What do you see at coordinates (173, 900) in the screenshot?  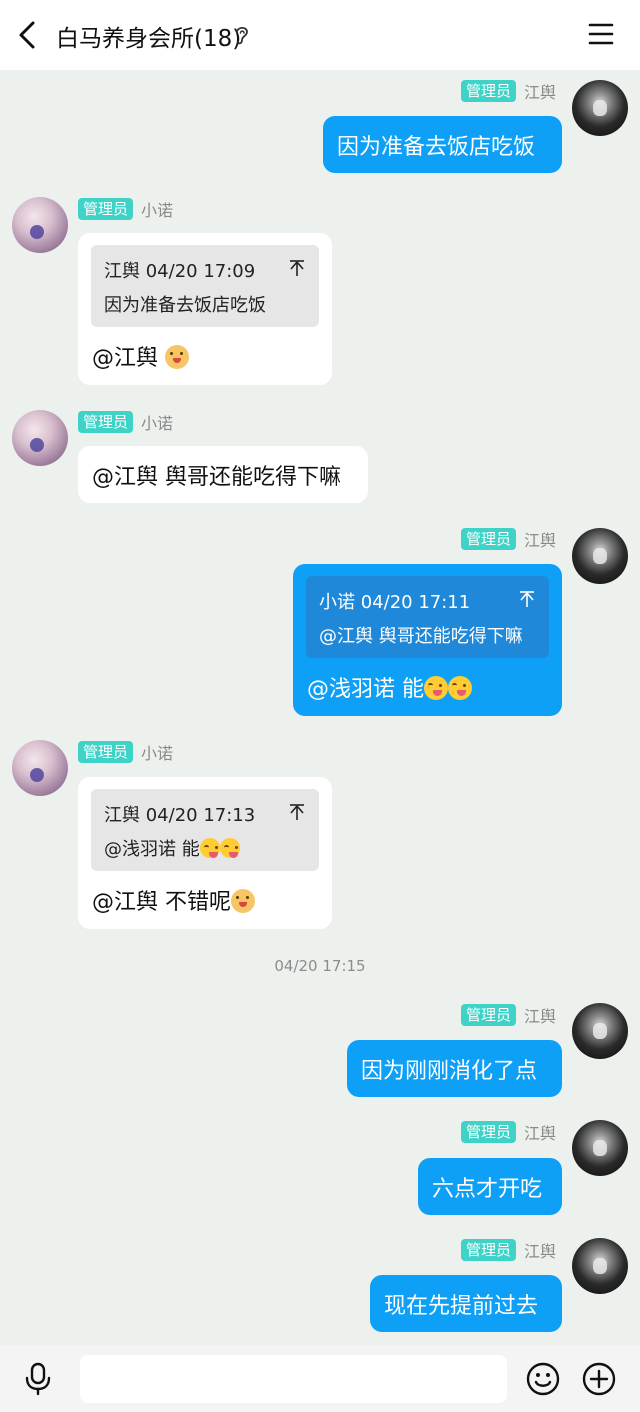 I see `message-text: @江舆 不错呢` at bounding box center [173, 900].